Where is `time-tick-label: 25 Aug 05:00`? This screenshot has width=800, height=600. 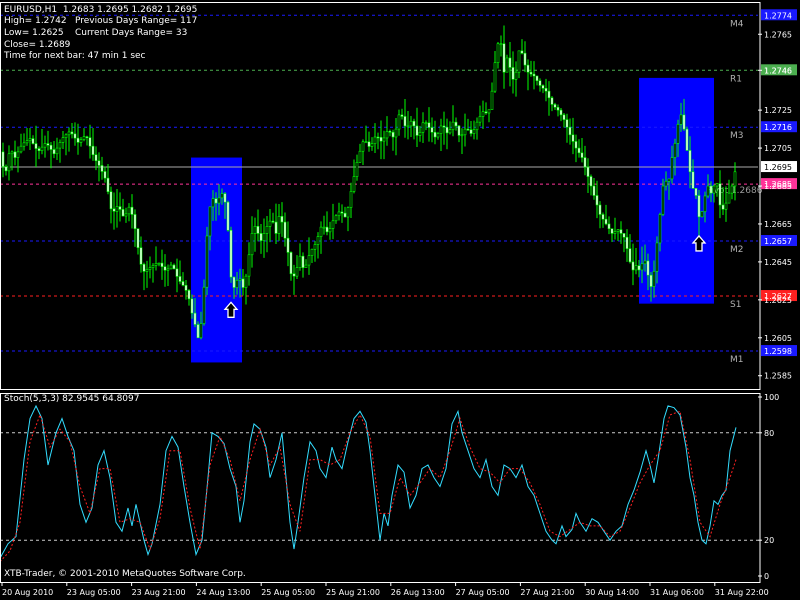
time-tick-label: 25 Aug 05:00 is located at coordinates (288, 592).